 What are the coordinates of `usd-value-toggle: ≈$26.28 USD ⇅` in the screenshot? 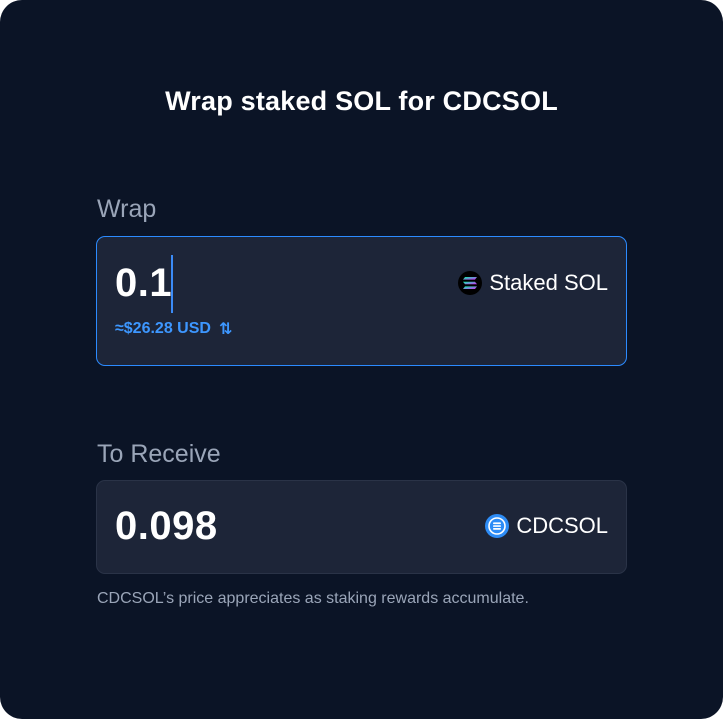 It's located at (174, 329).